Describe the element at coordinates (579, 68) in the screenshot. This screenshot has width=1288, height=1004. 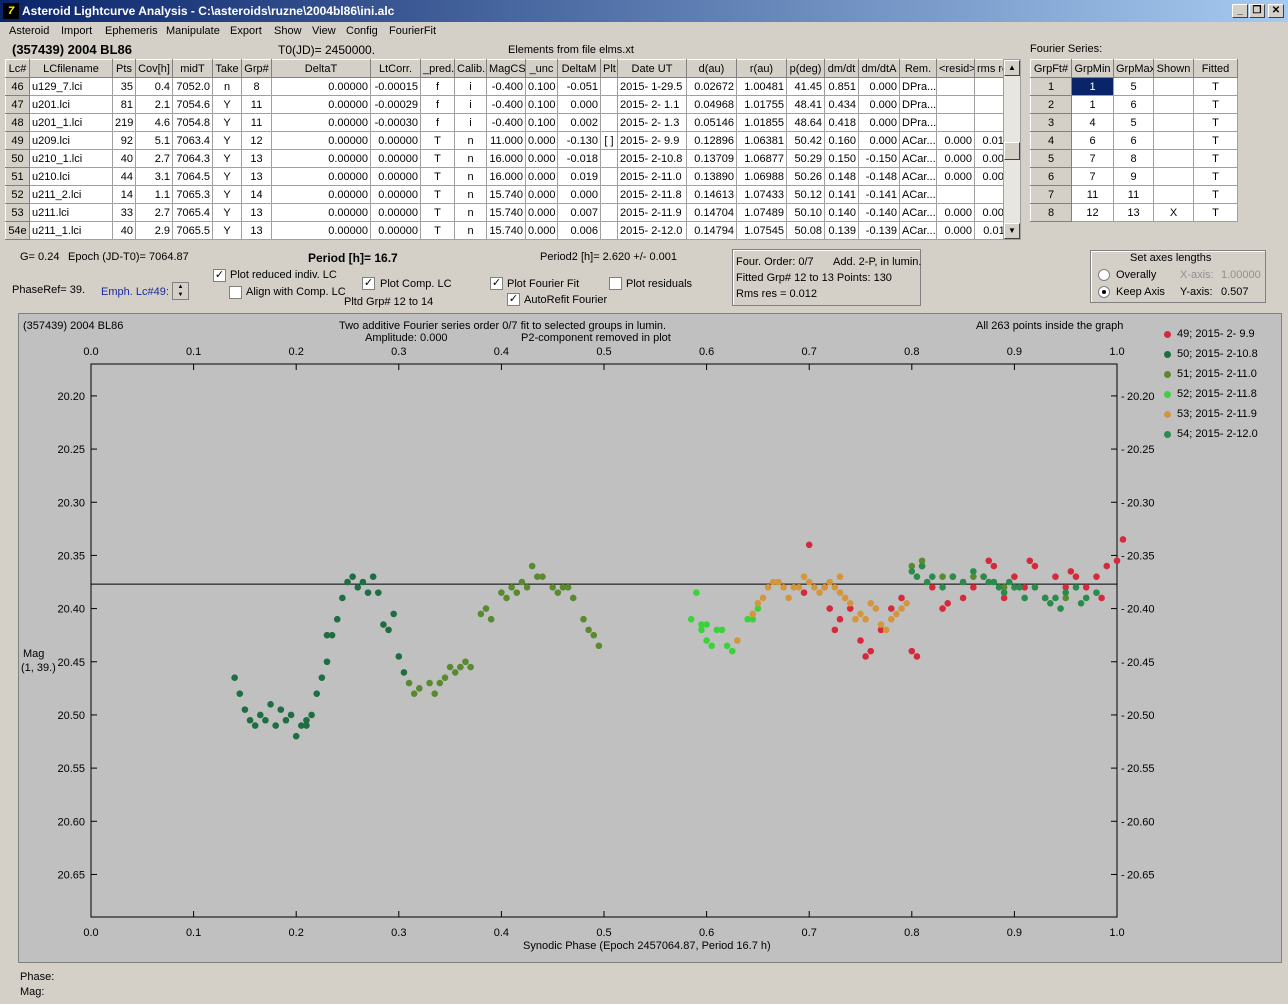
I see `lc-col-header: DeltaM` at that location.